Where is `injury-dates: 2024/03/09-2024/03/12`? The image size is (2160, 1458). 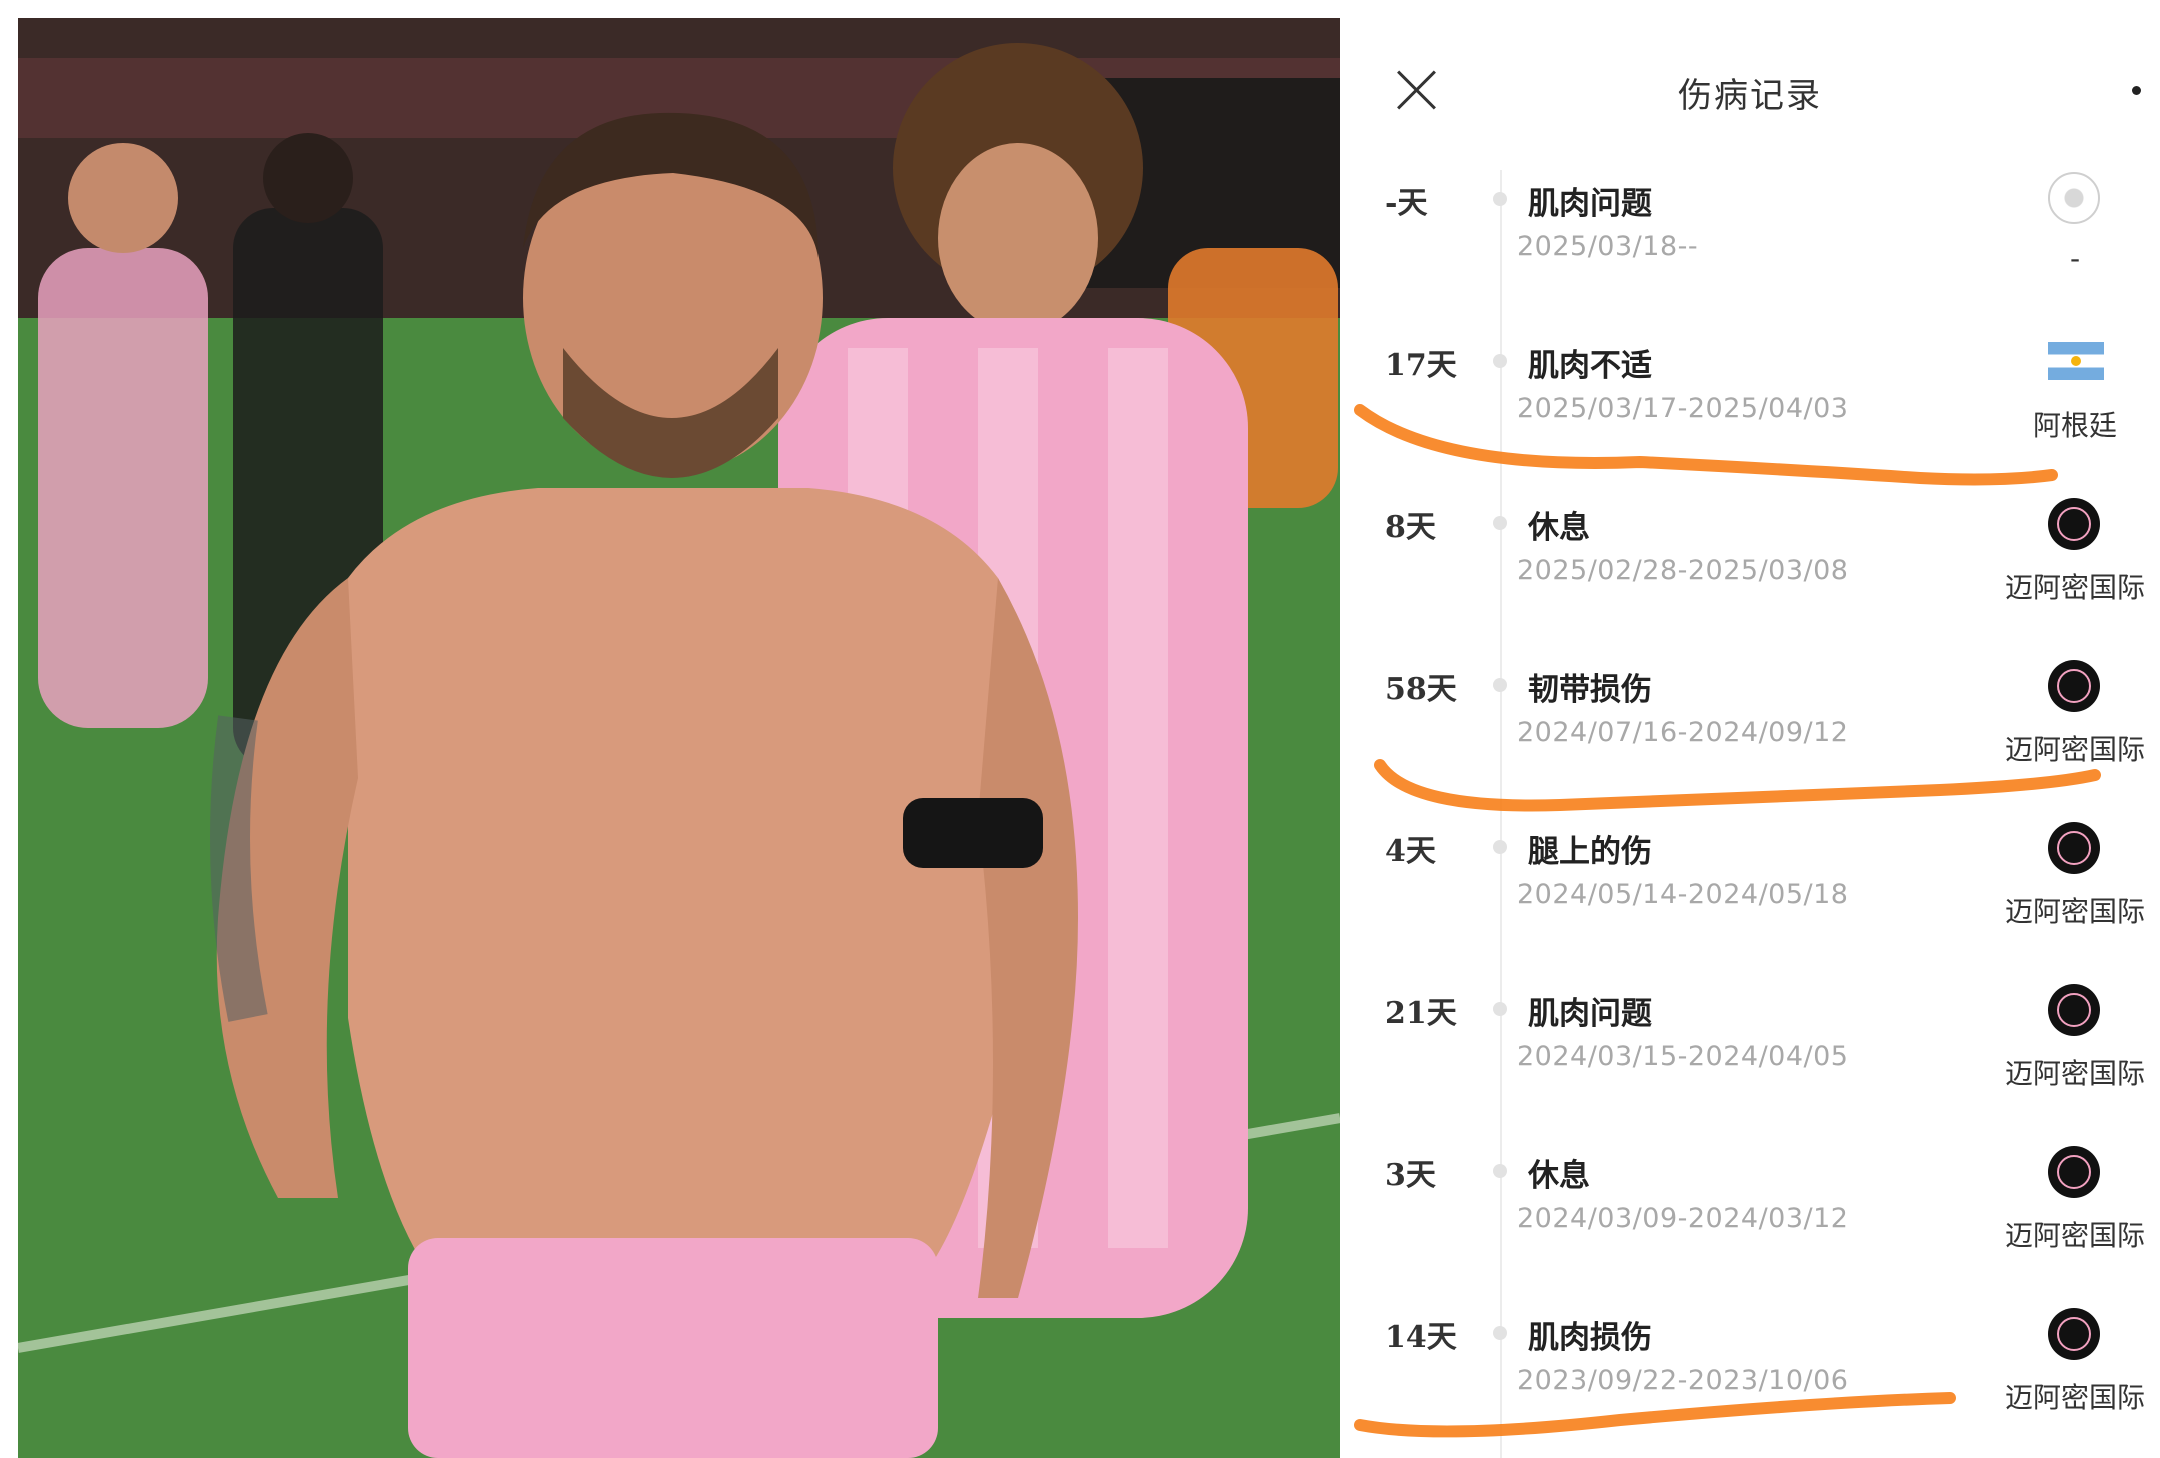 injury-dates: 2024/03/09-2024/03/12 is located at coordinates (1683, 1218).